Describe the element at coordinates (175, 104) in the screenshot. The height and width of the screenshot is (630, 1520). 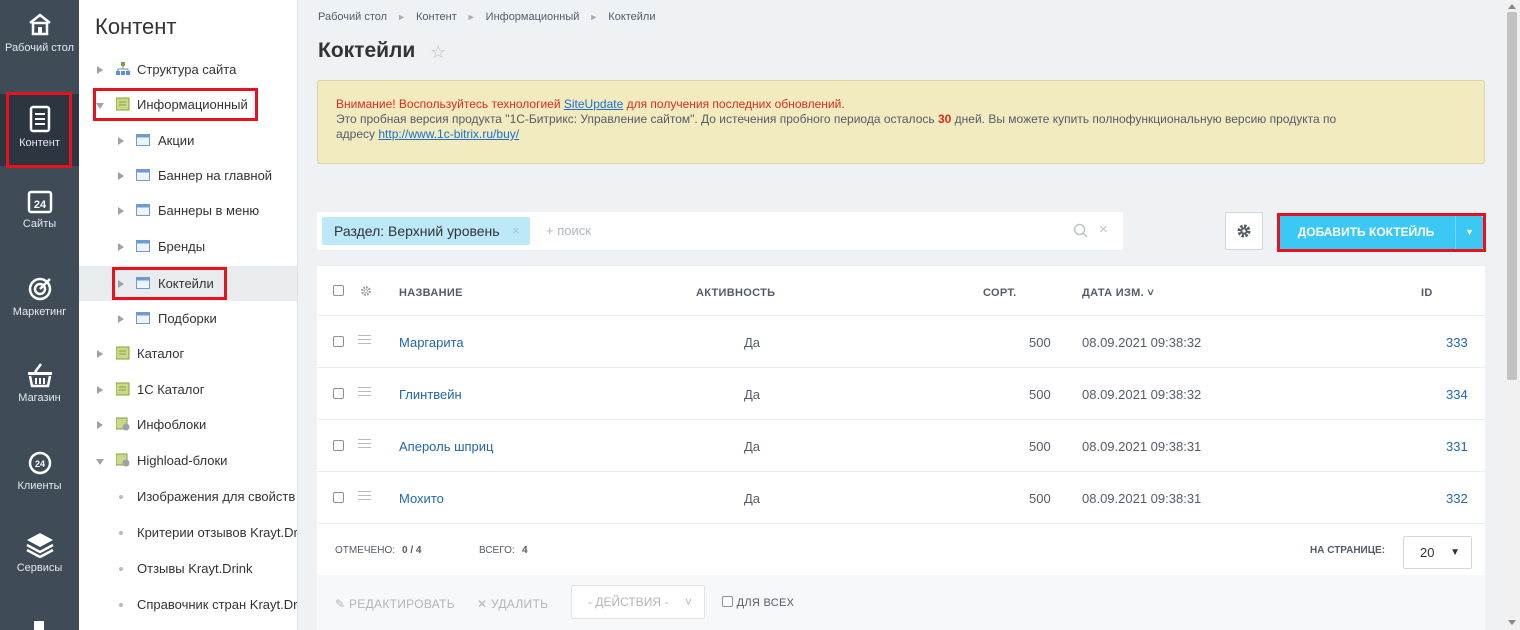
I see `highlight-tree-informational` at that location.